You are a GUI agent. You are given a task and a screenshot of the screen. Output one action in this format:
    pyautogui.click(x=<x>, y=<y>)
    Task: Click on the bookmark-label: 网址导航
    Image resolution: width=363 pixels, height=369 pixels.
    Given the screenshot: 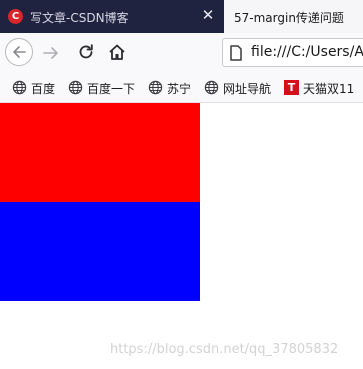 What is the action you would take?
    pyautogui.click(x=247, y=89)
    